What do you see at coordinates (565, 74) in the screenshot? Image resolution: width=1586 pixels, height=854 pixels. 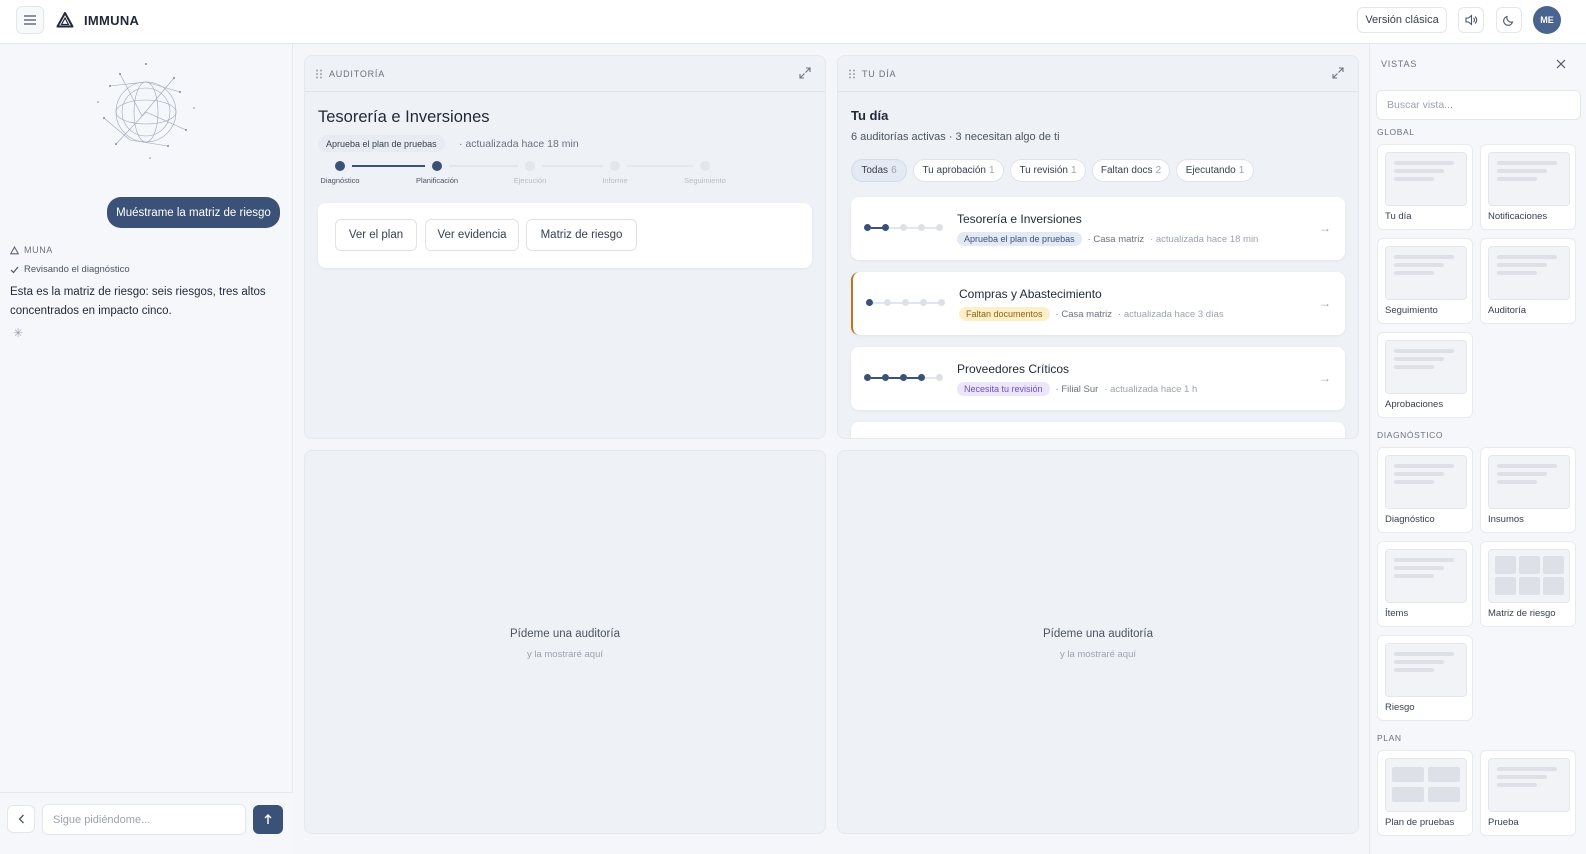 I see `audit-panel-header: AUDITORÍA` at bounding box center [565, 74].